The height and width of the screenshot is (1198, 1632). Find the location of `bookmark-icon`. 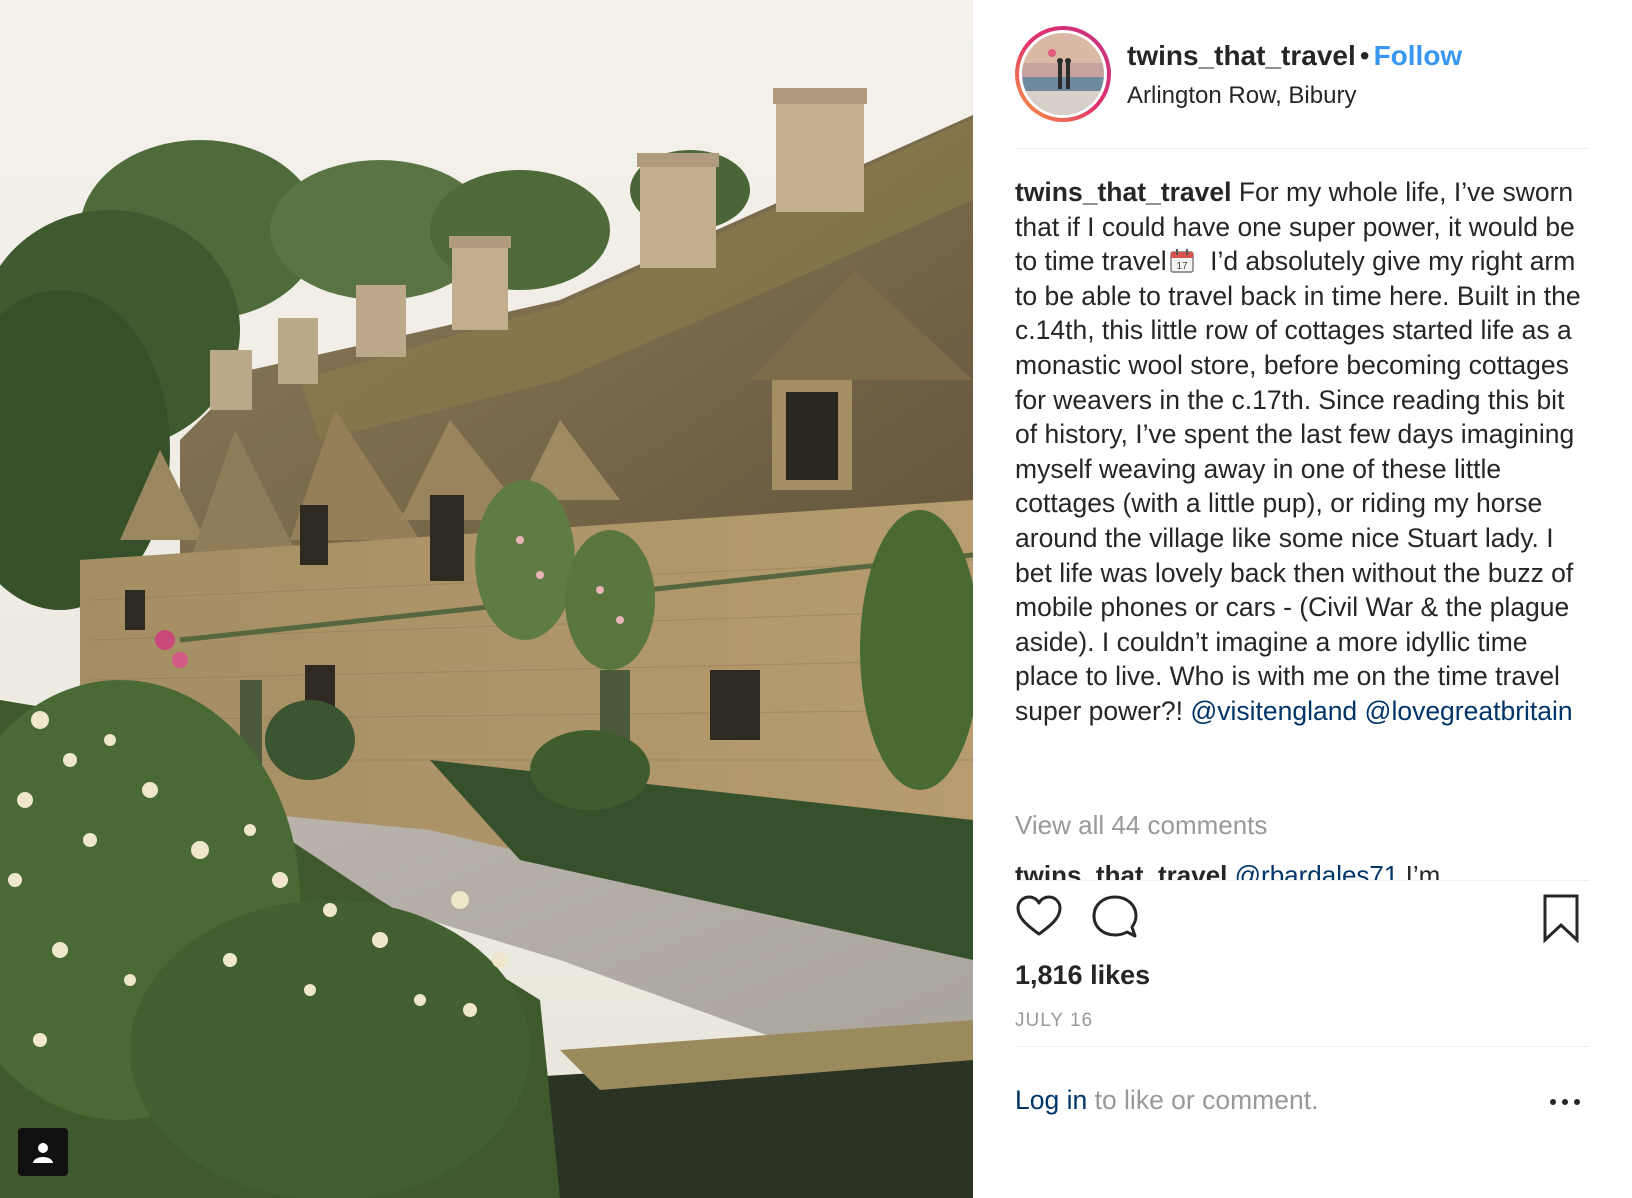

bookmark-icon is located at coordinates (1561, 919).